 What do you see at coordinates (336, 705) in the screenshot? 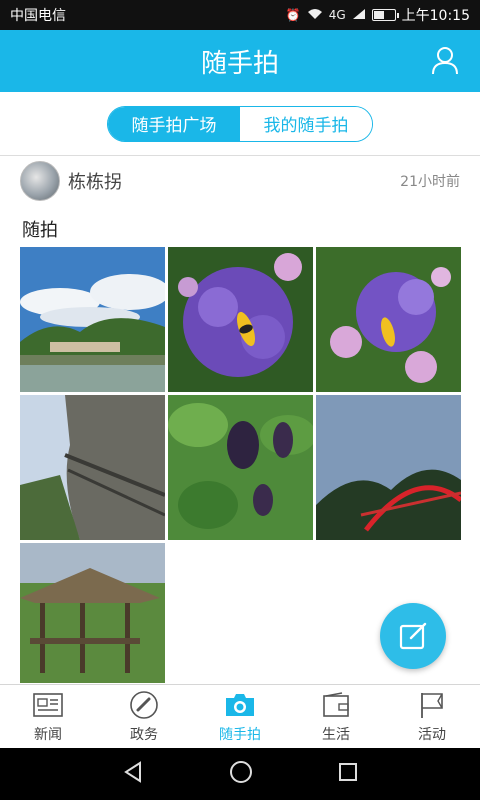
I see `wallet-icon` at bounding box center [336, 705].